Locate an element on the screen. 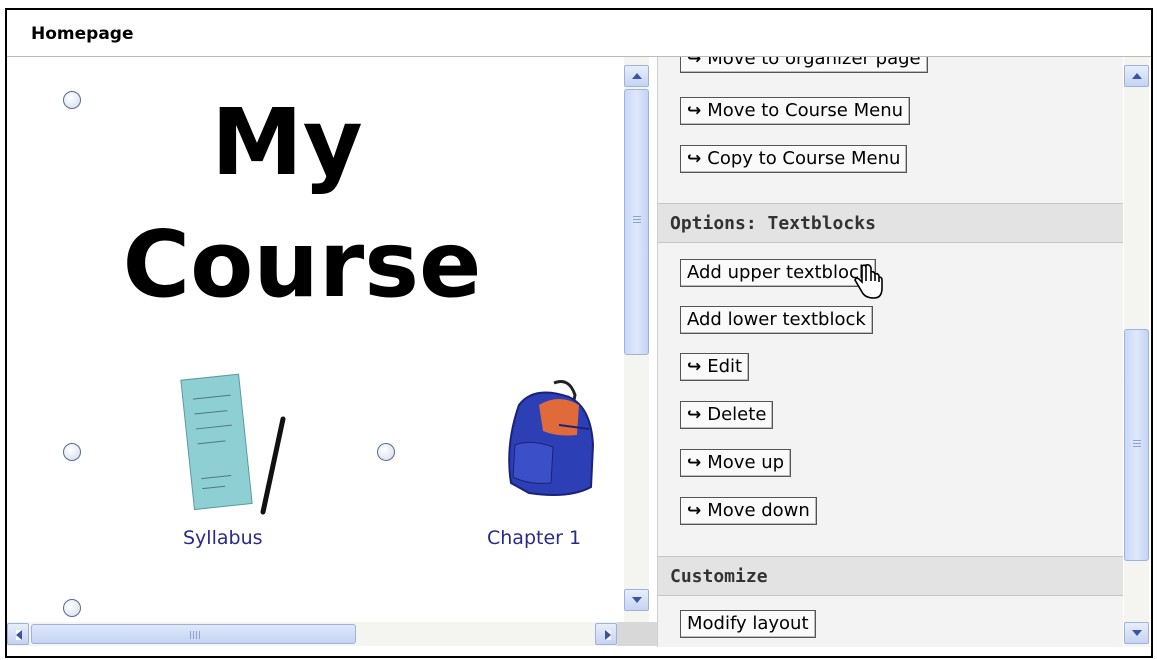 This screenshot has width=1157, height=660. button-label: Modify layout is located at coordinates (748, 623).